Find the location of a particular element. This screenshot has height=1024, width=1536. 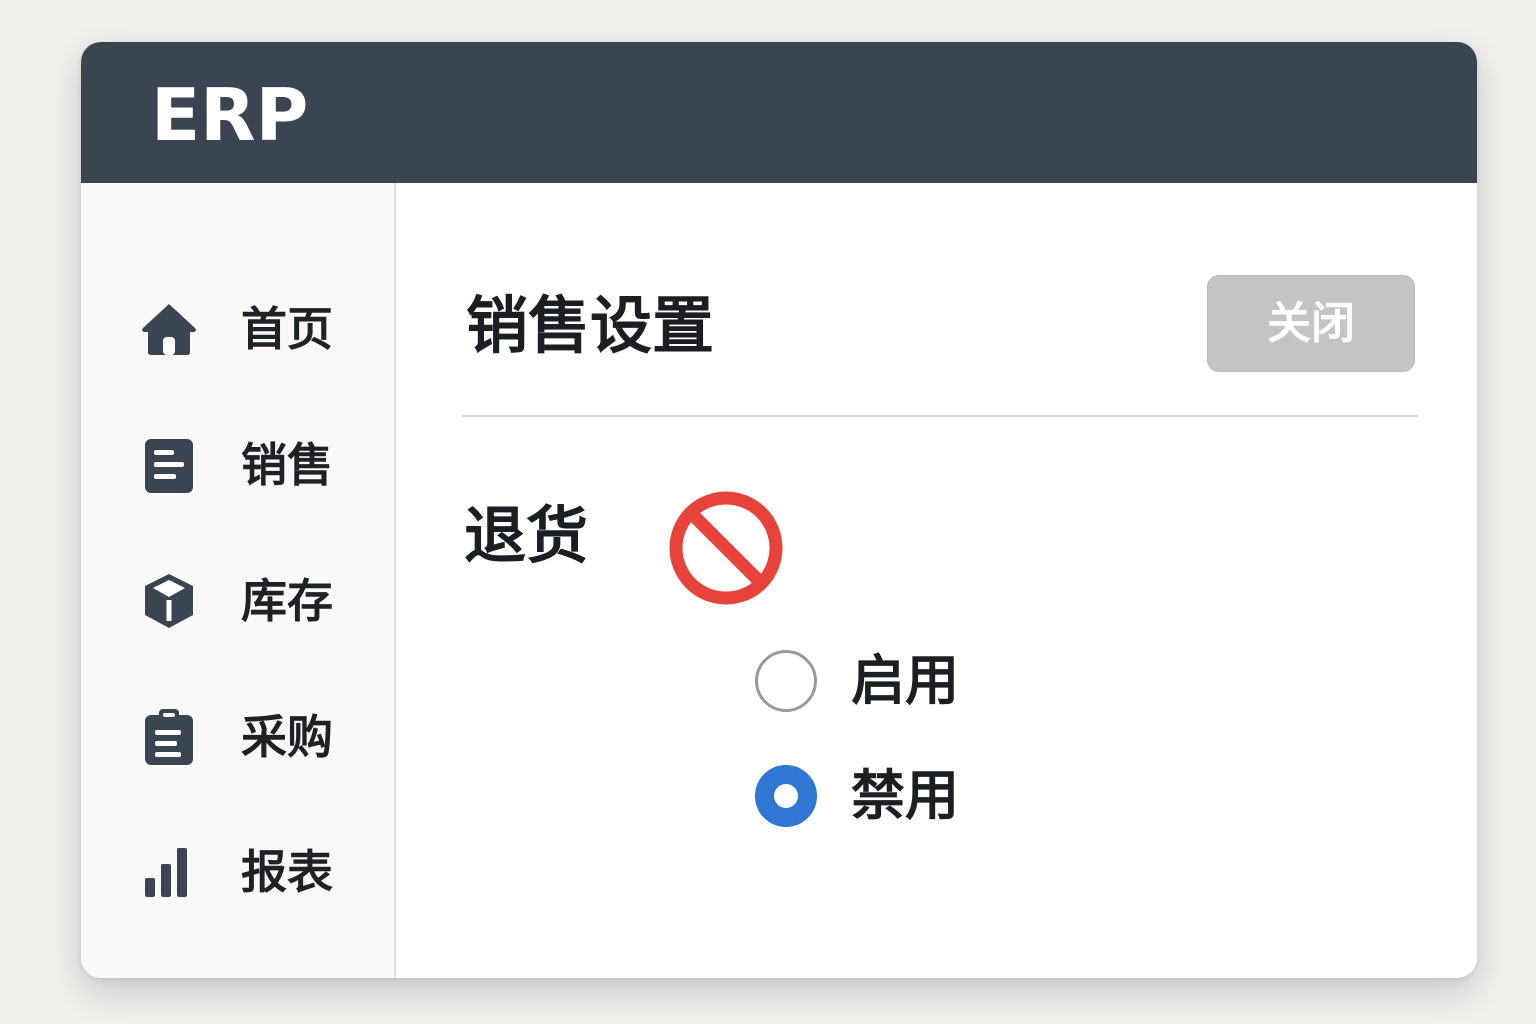

radio-option-disable: 禁用 is located at coordinates (881, 796).